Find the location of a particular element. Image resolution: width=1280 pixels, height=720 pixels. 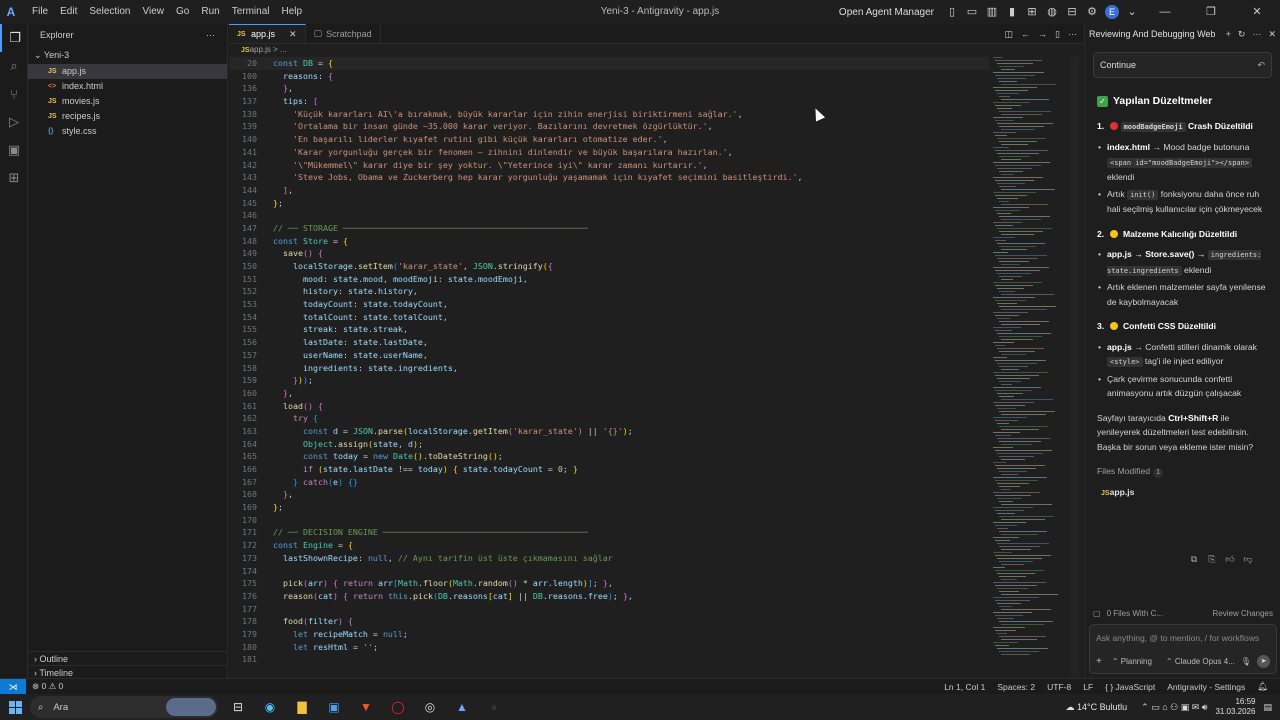

code-line: 160 }, is located at coordinates (609, 393).